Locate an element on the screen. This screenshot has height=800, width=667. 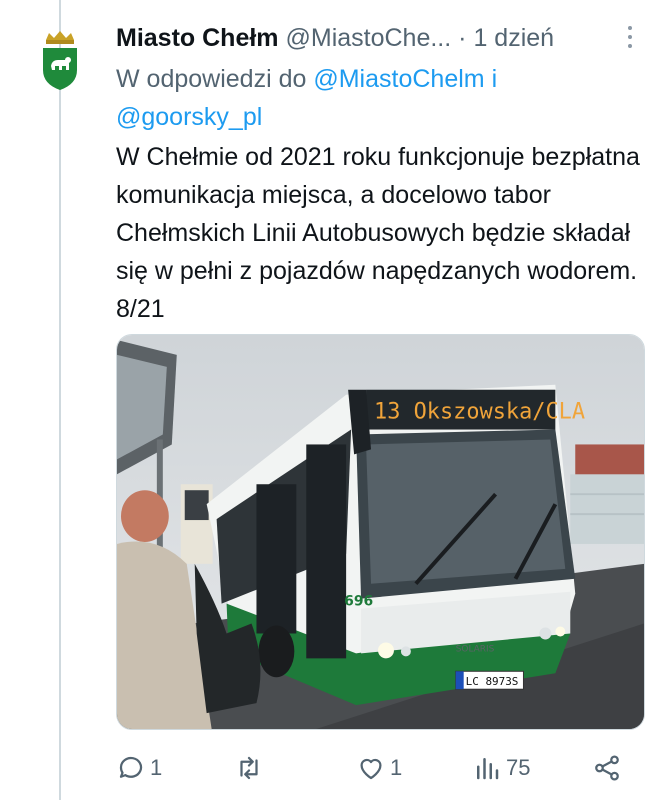
reply-conjunction: i is located at coordinates (494, 79).